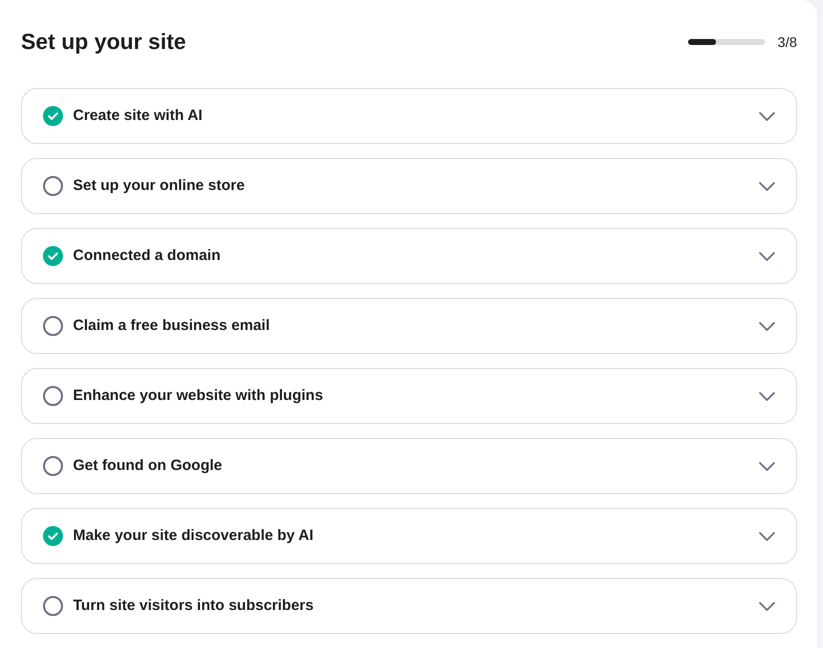 The height and width of the screenshot is (648, 823). Describe the element at coordinates (409, 536) in the screenshot. I see `checklist-item: Make your site discoverable by AI` at that location.